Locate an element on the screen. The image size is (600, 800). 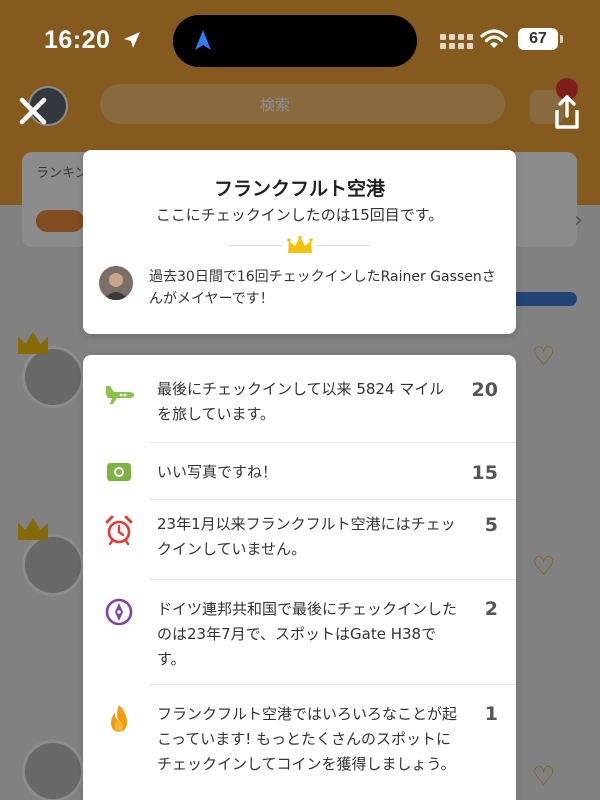
venue-name: フランクフルト空港 is located at coordinates (299, 189).